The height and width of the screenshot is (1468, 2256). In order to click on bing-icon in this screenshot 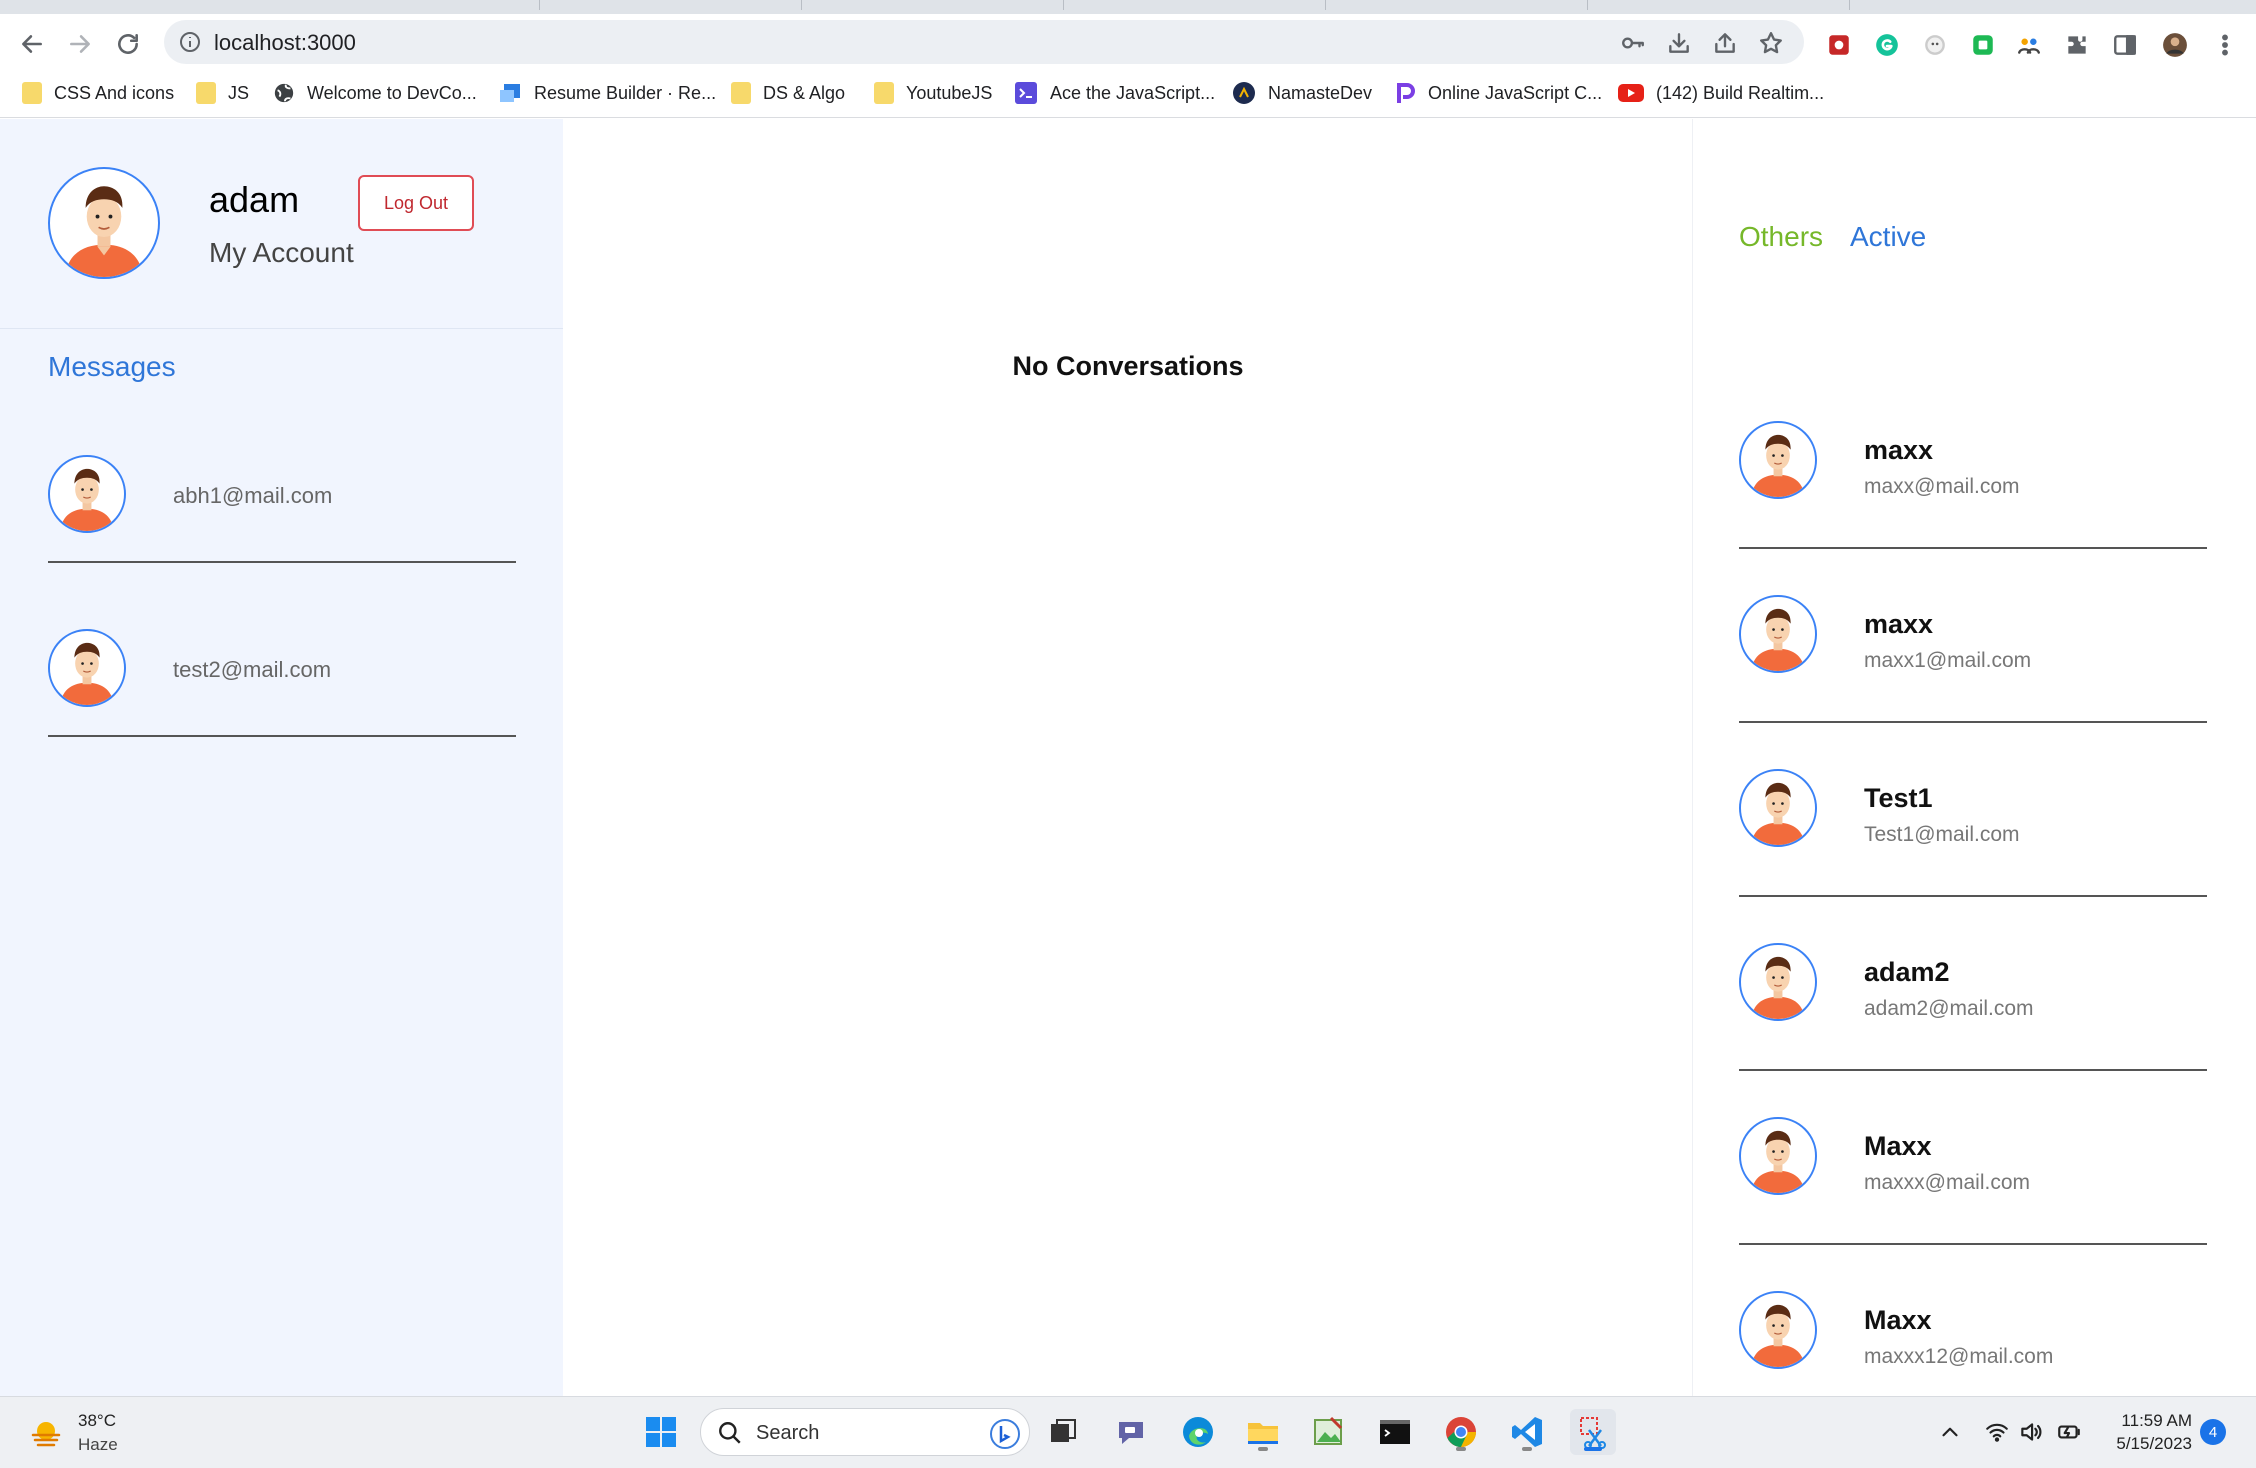, I will do `click(1005, 1434)`.